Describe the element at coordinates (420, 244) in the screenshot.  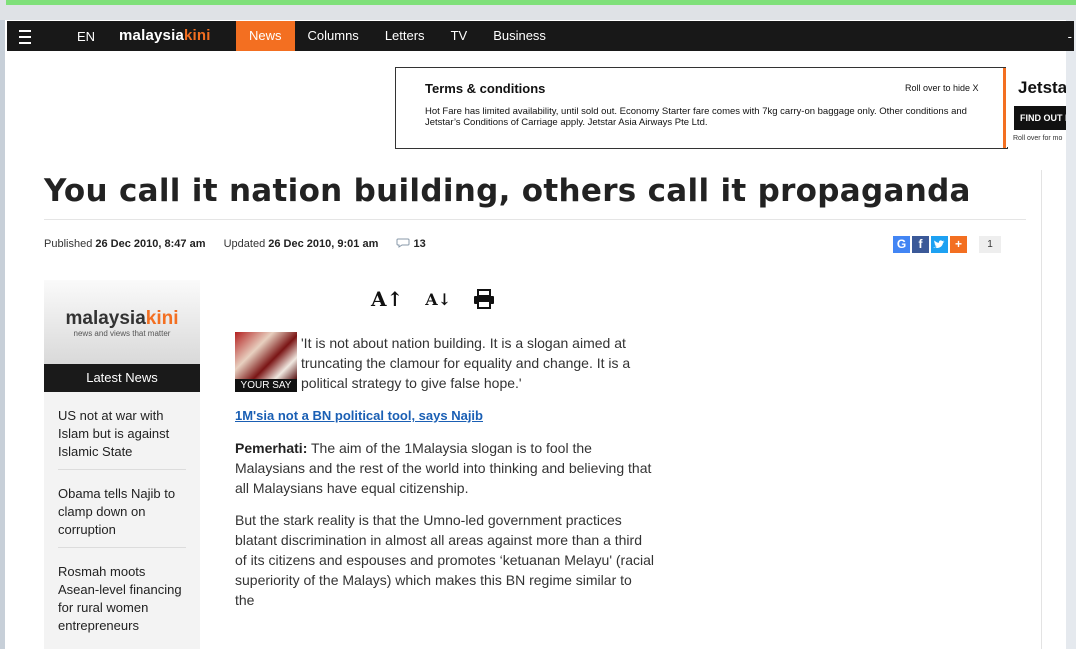
I see `comment-count: 13` at that location.